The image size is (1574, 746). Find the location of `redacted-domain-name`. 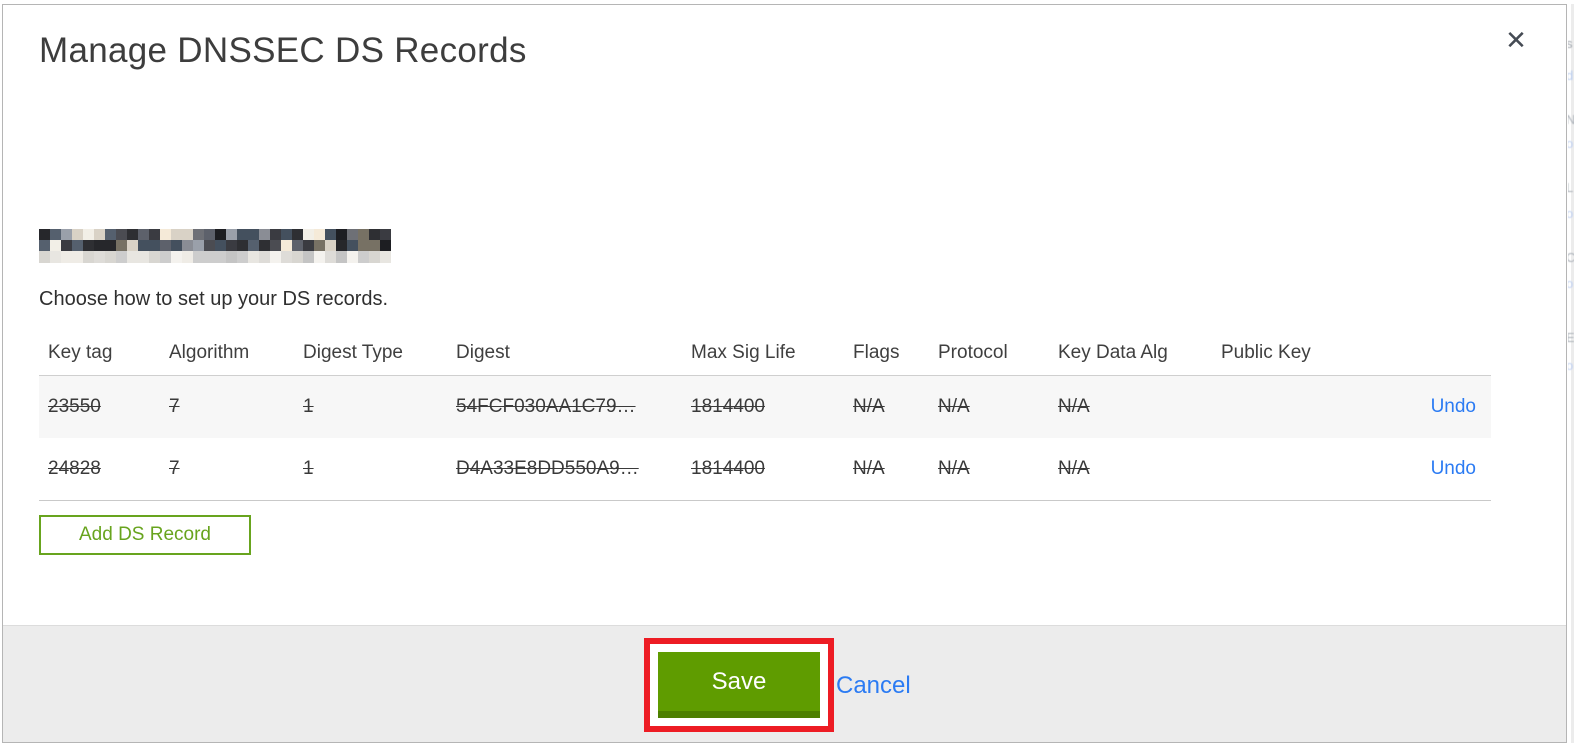

redacted-domain-name is located at coordinates (215, 246).